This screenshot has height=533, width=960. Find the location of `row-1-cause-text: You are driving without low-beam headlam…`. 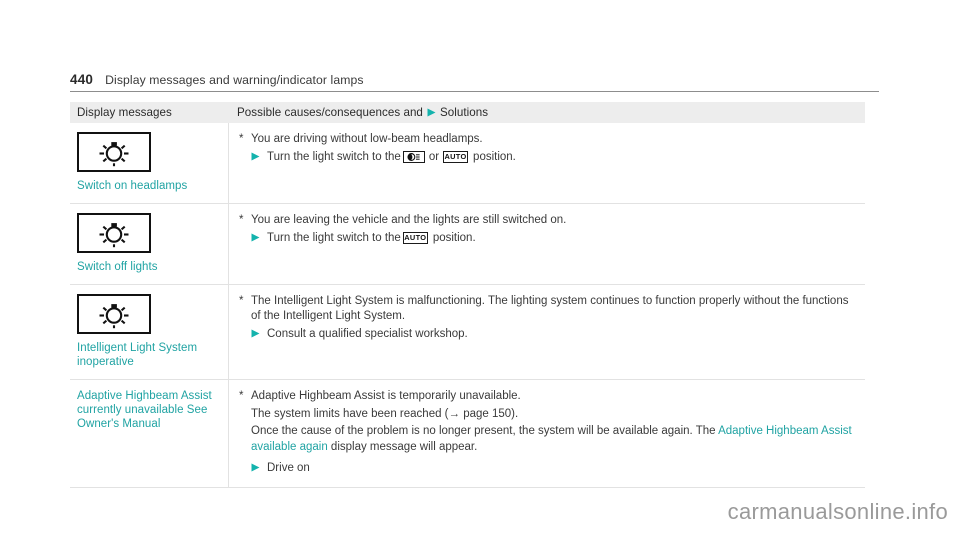

row-1-cause-text: You are driving without low-beam headlam… is located at coordinates (367, 139).